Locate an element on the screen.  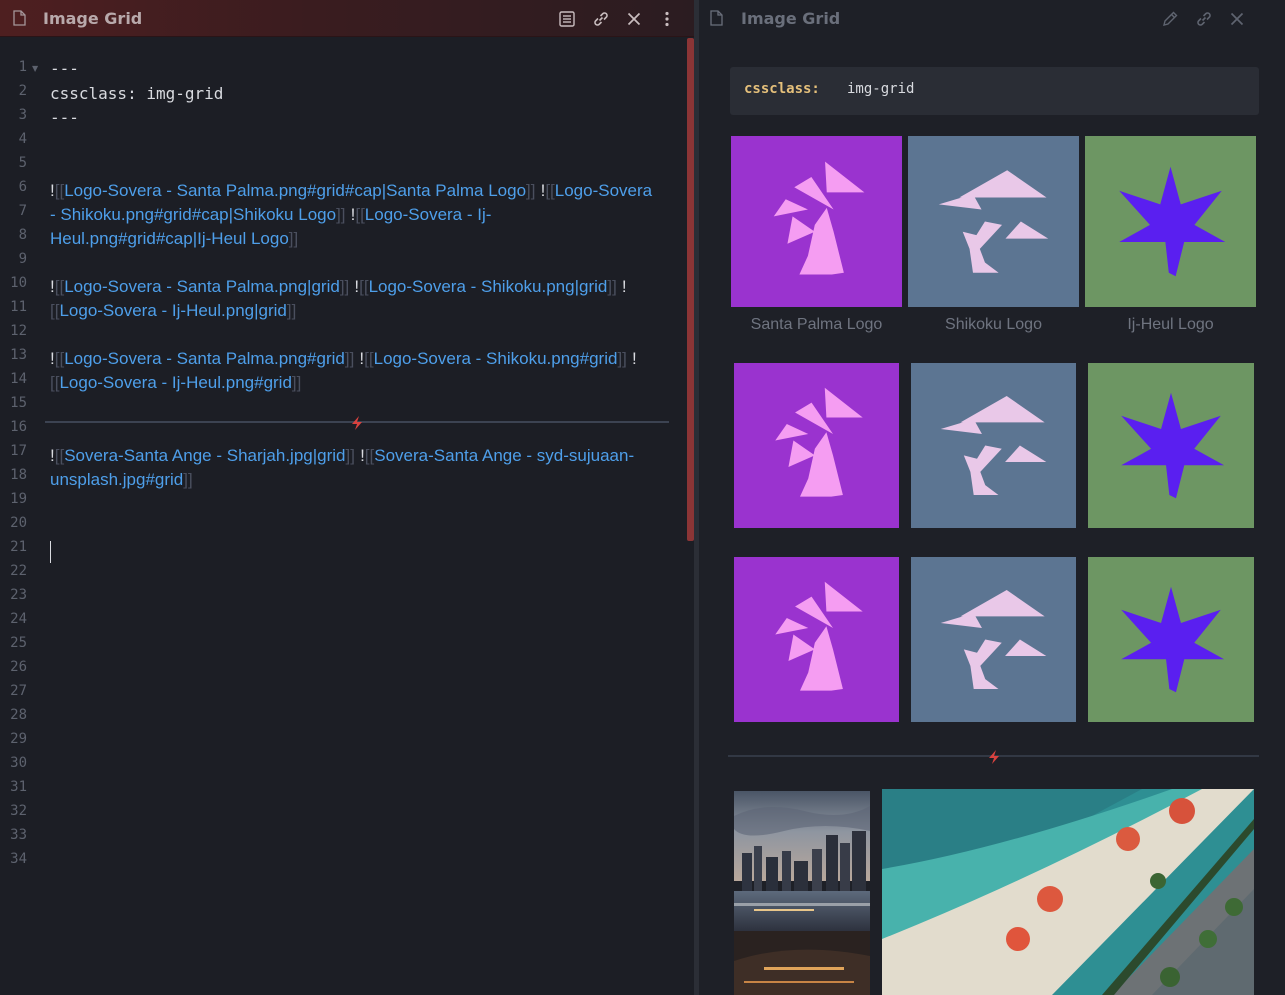
line-number: 22 is located at coordinates (18, 571).